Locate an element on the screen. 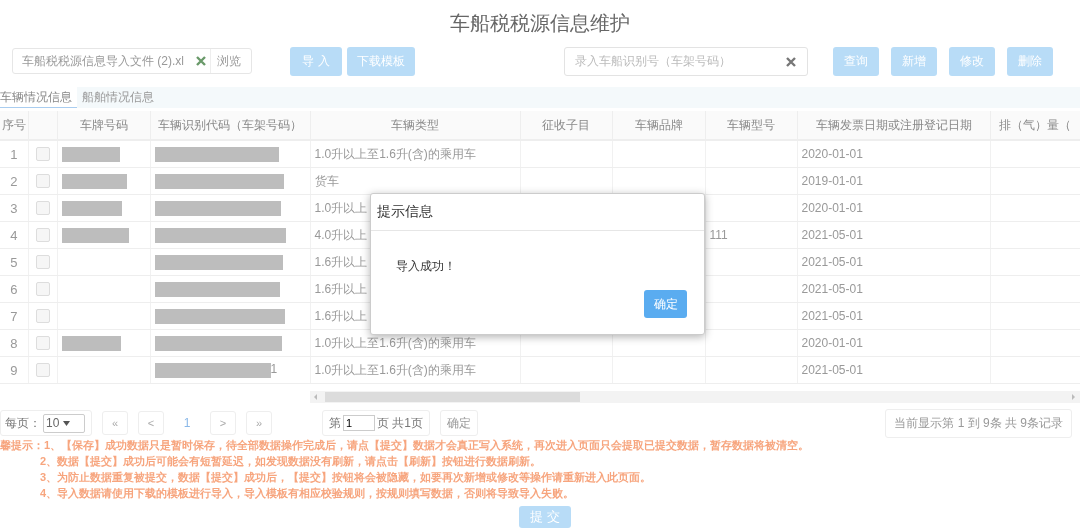  page-button: > is located at coordinates (223, 423).